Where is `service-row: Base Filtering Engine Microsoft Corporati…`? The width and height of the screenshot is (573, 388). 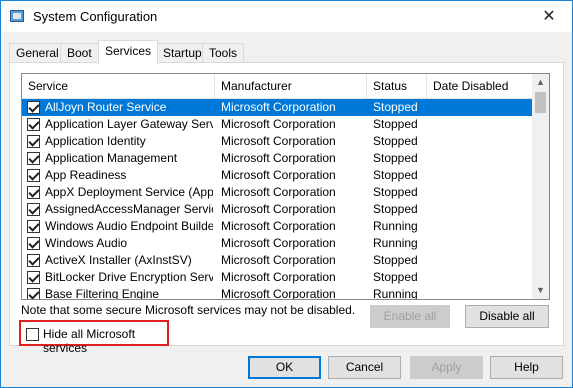 service-row: Base Filtering Engine Microsoft Corporati… is located at coordinates (277, 293).